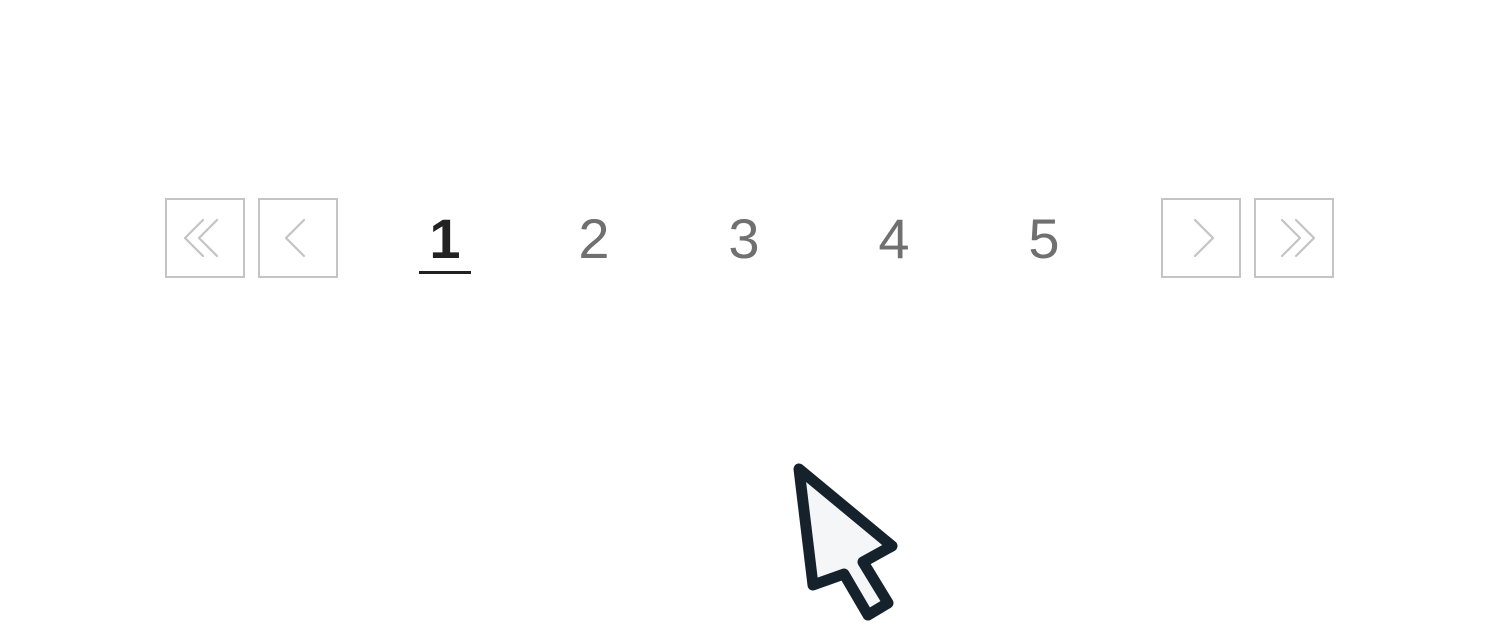  I want to click on page-number-3: 3, so click(744, 241).